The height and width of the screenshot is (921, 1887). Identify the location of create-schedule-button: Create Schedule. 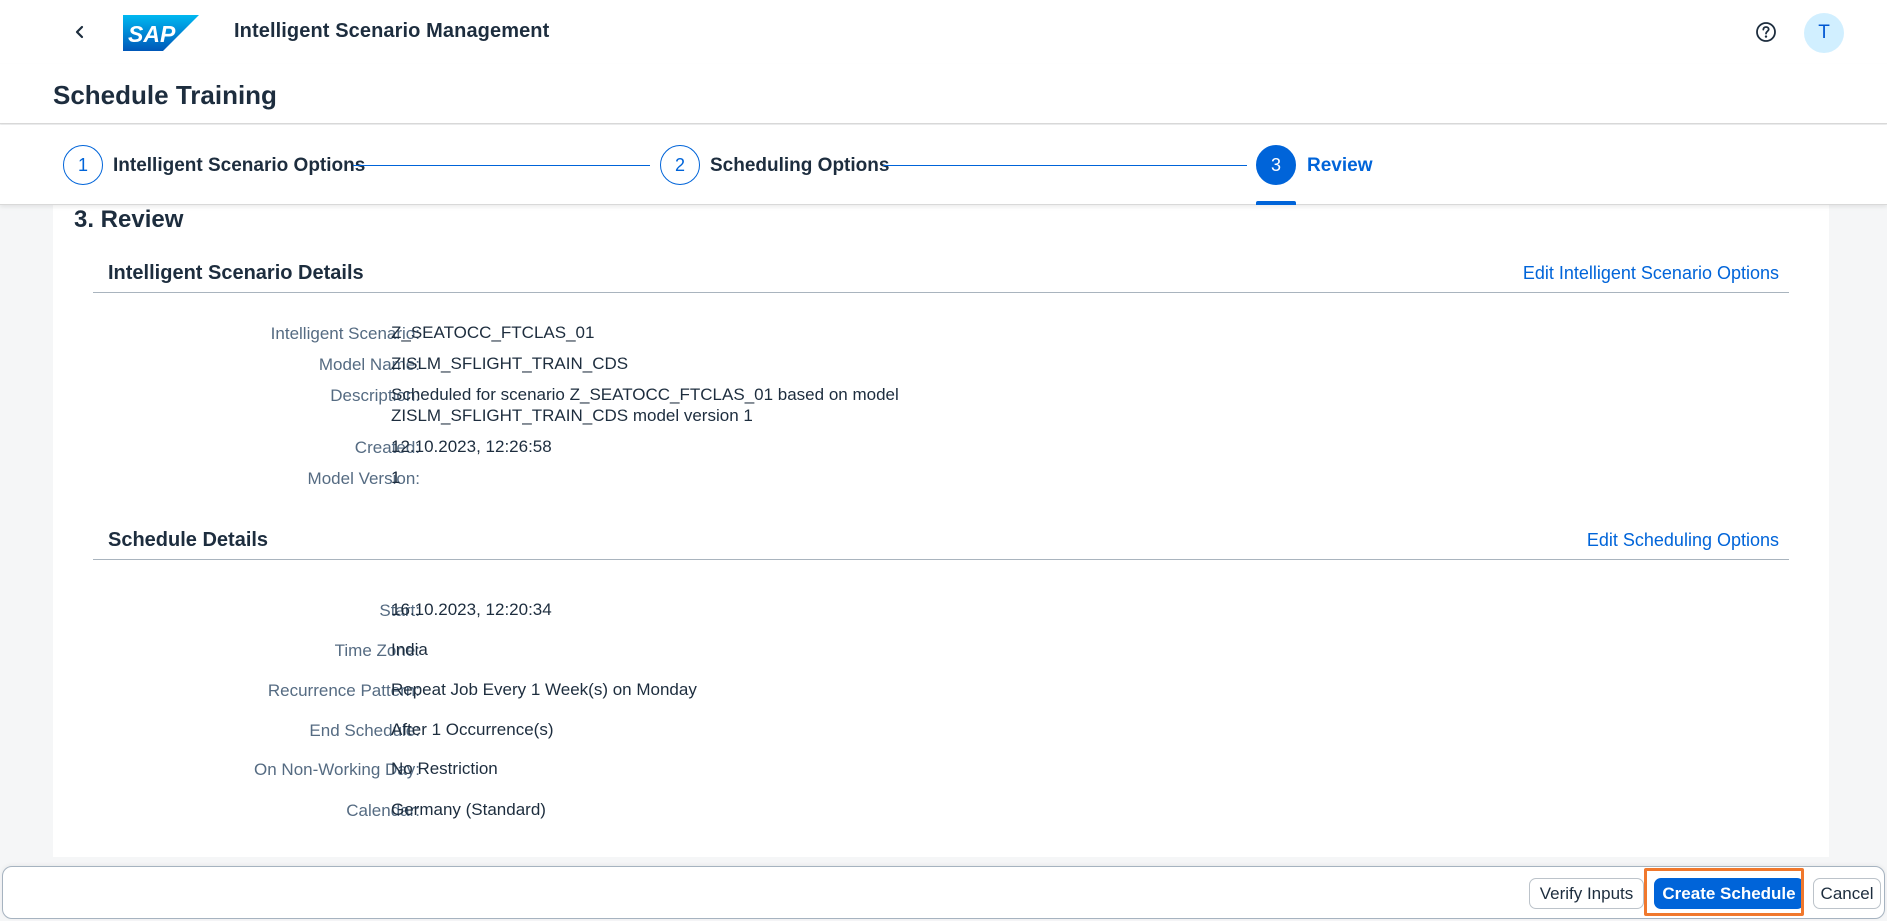
(1729, 893).